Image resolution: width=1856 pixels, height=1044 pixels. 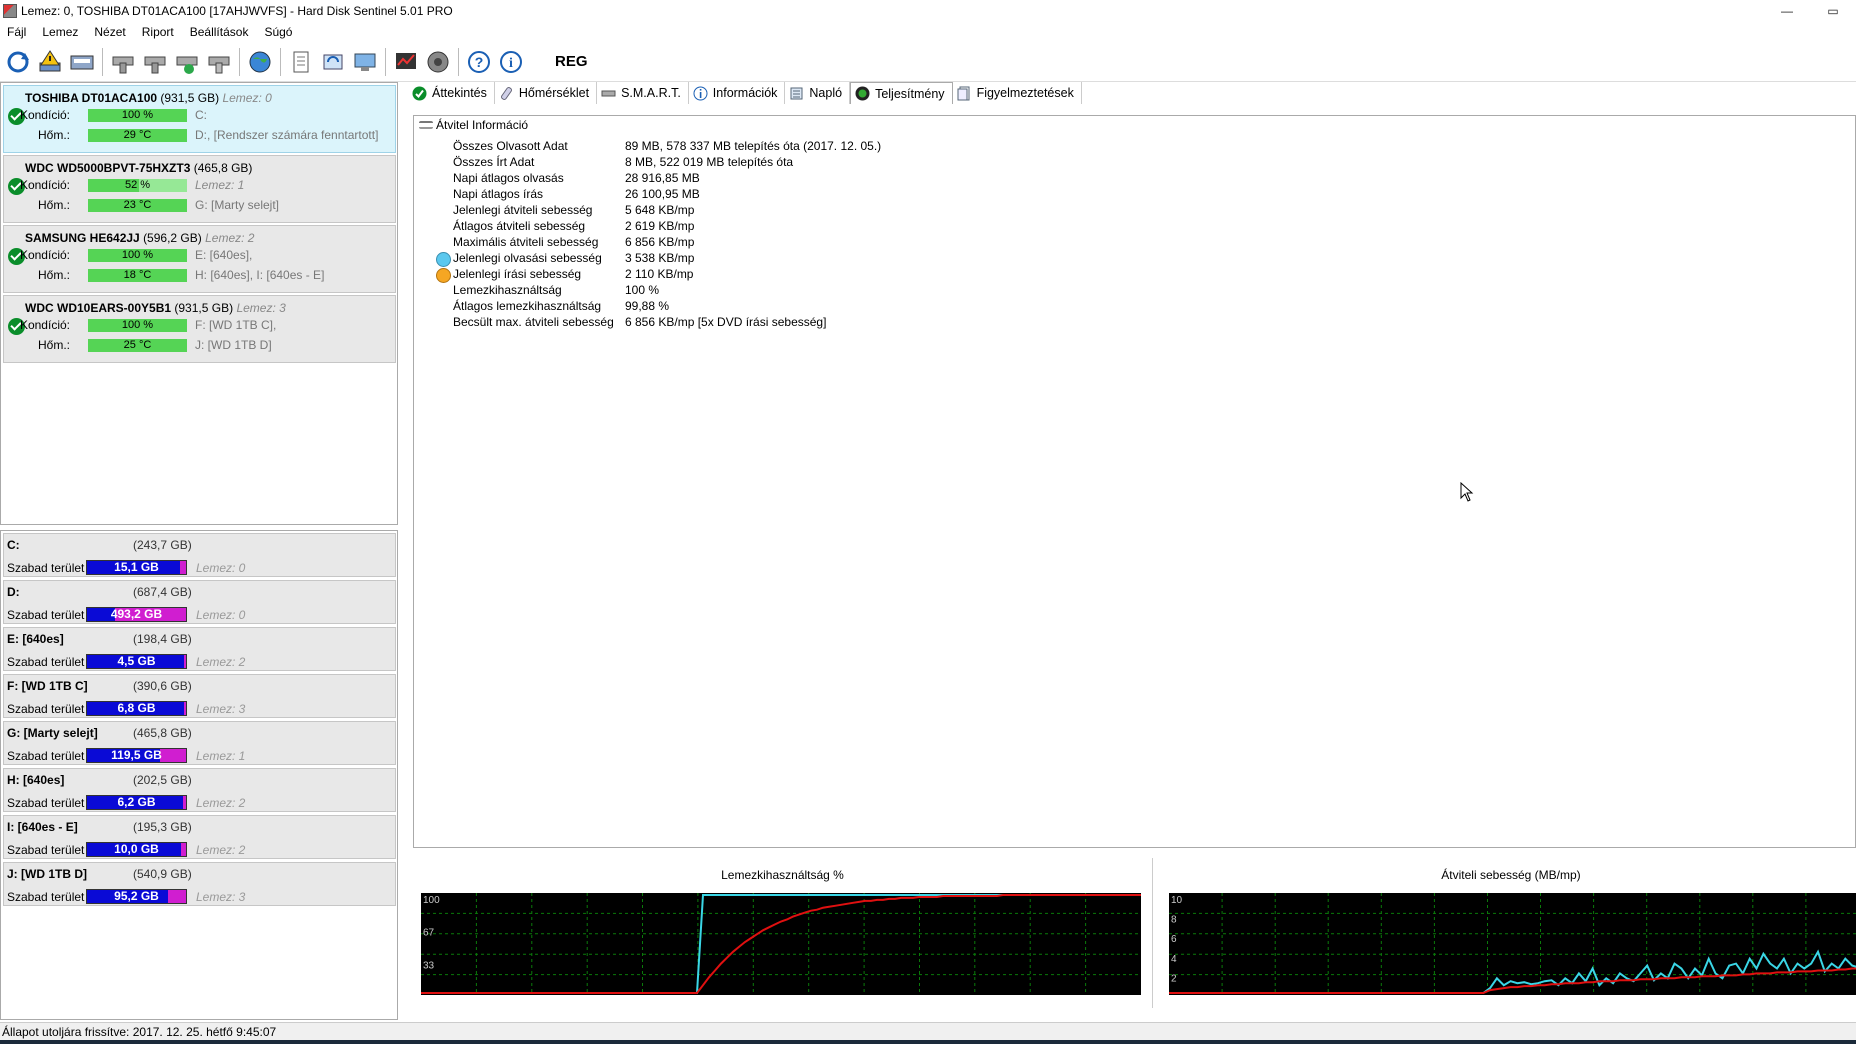 I want to click on y-tick-label: 2, so click(x=1174, y=978).